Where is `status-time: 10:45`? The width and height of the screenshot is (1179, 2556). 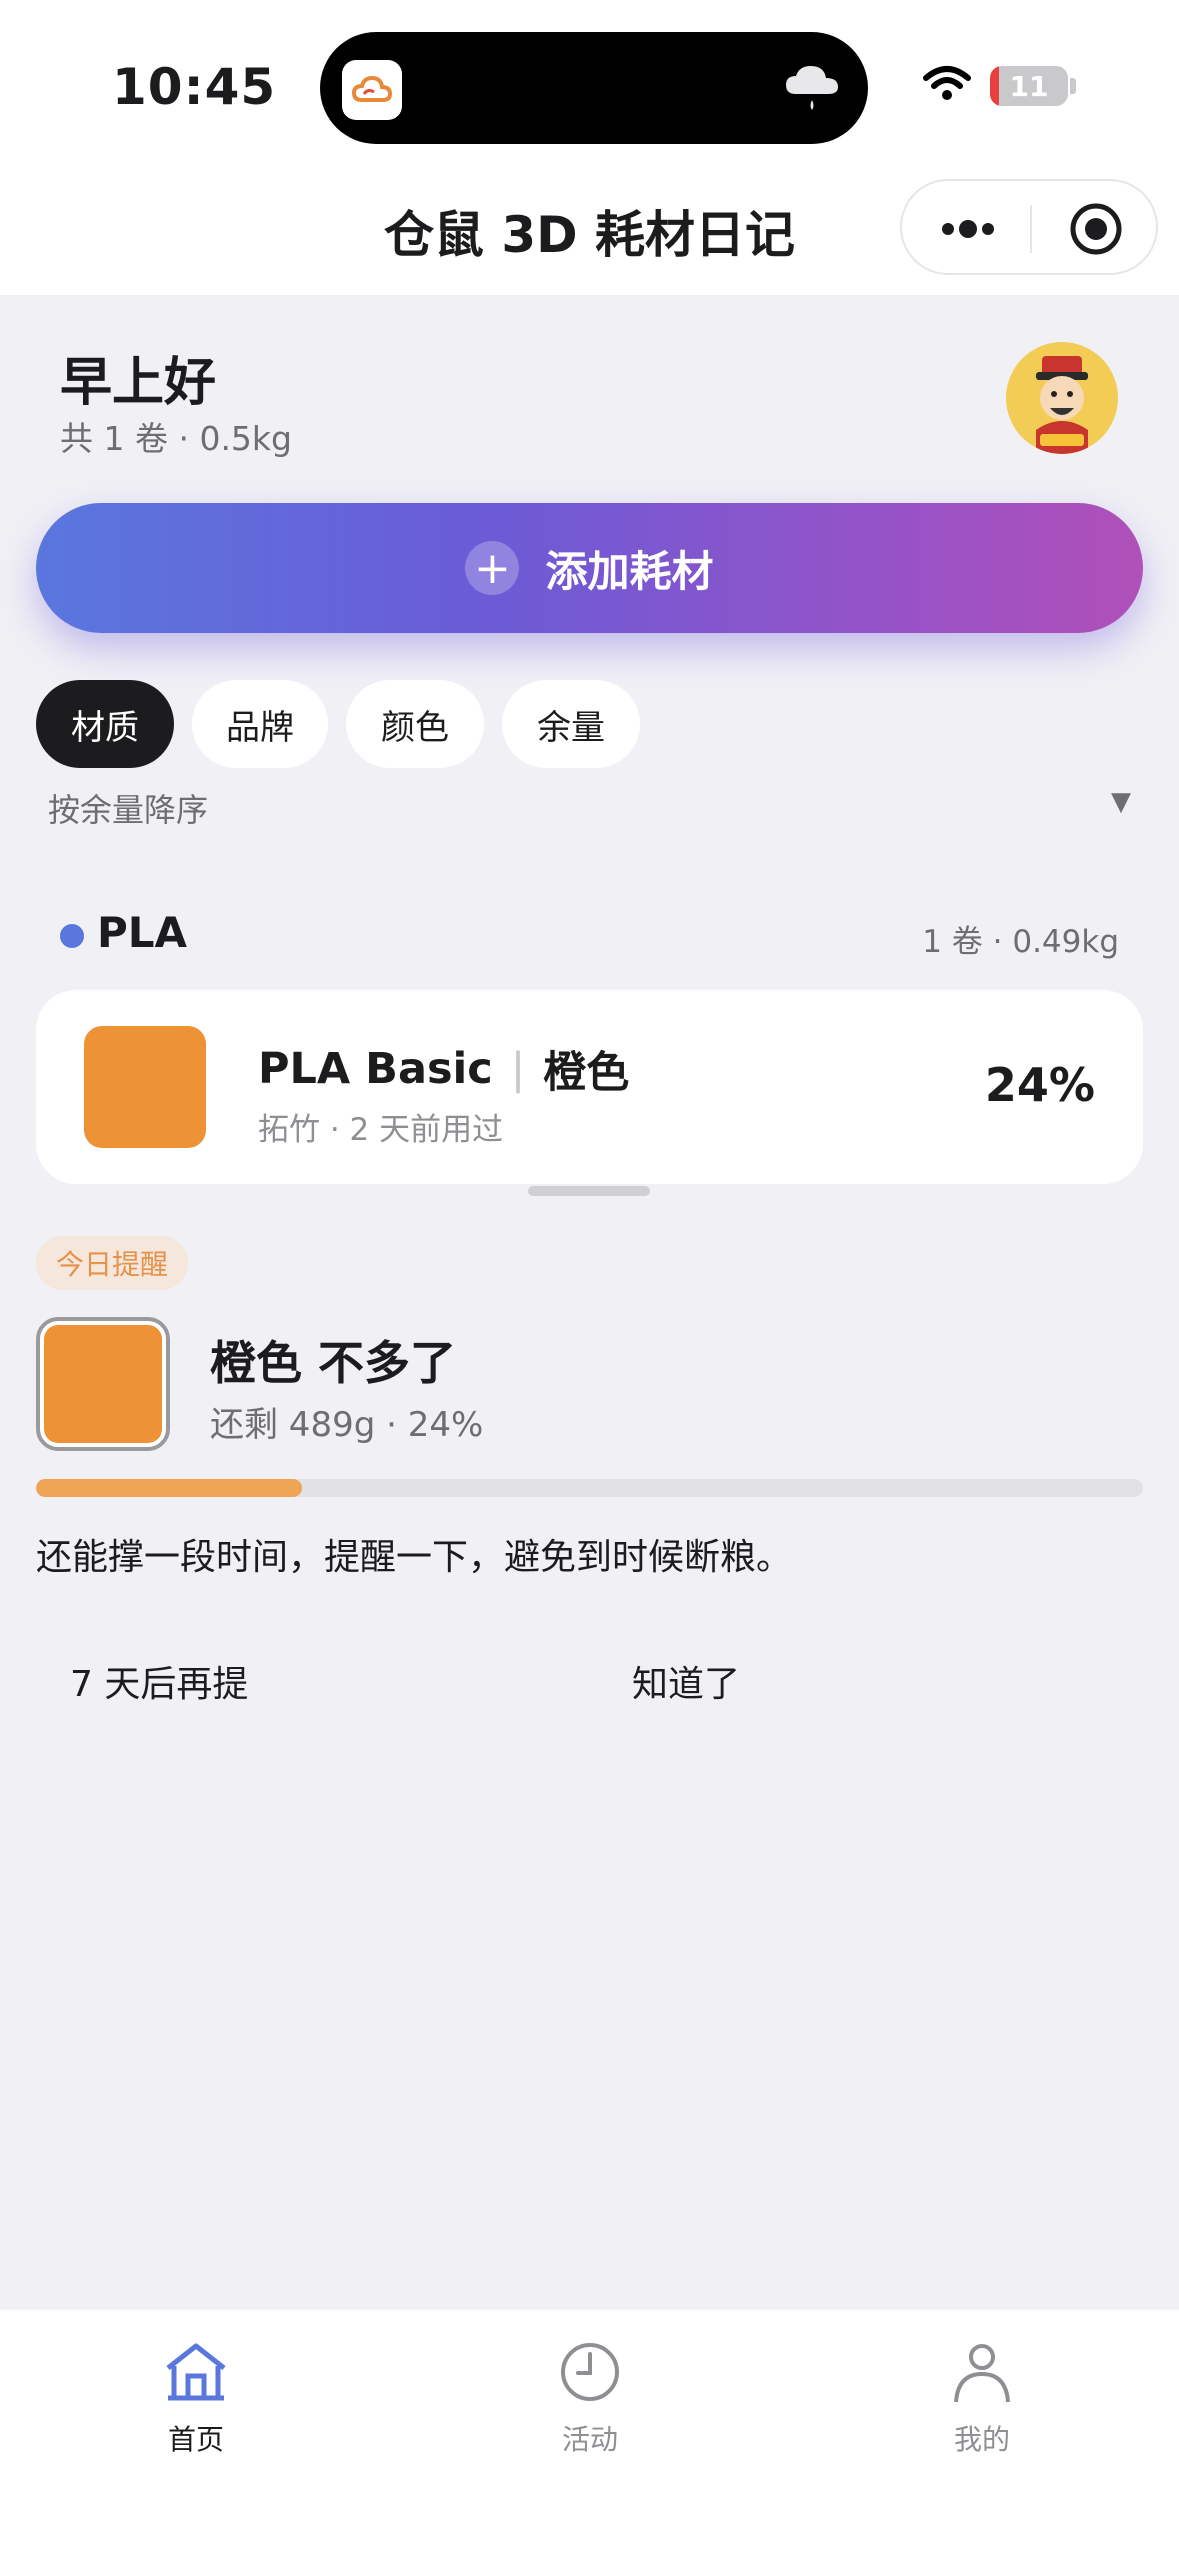
status-time: 10:45 is located at coordinates (194, 87).